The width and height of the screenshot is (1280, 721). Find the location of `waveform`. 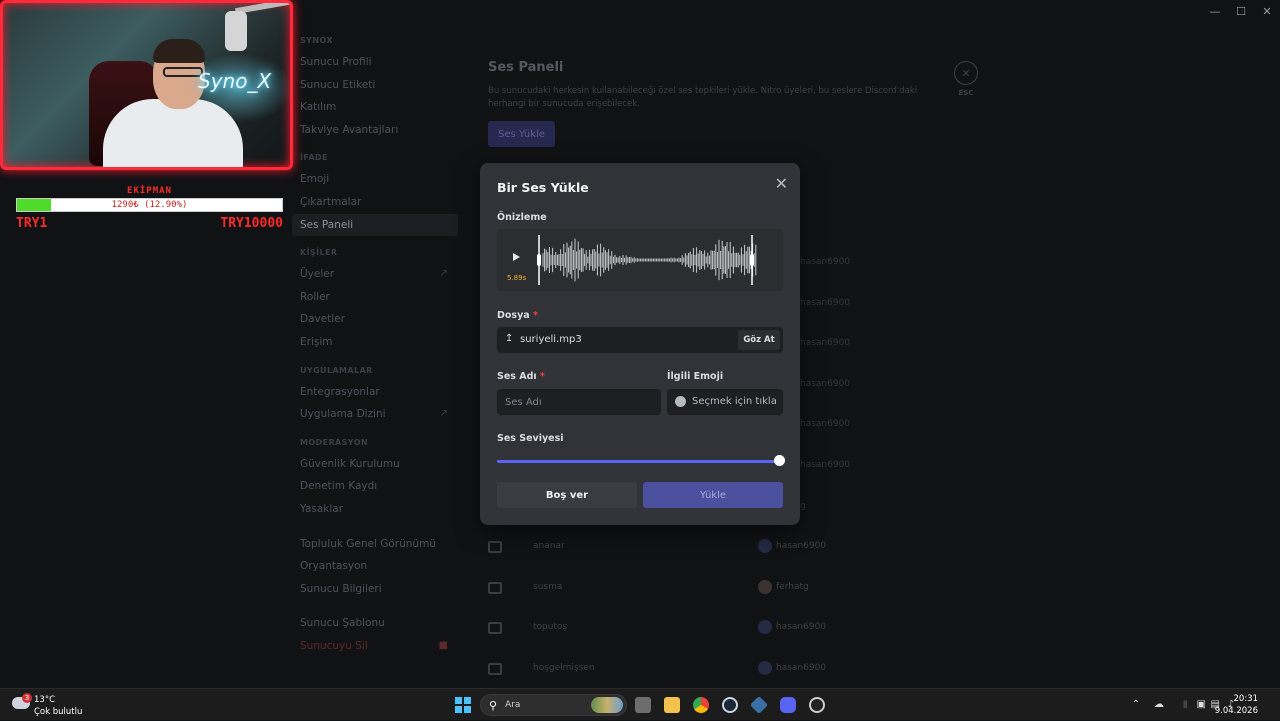

waveform is located at coordinates (655, 260).